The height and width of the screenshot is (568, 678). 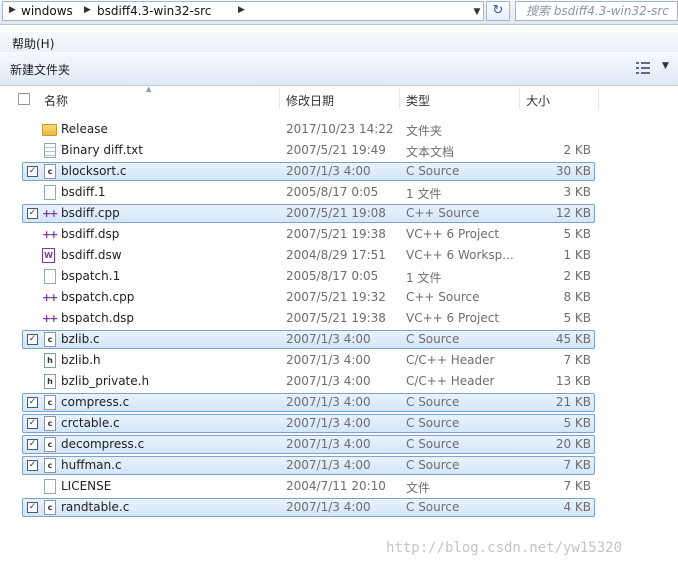 What do you see at coordinates (12, 10) in the screenshot?
I see `breadcrumb-root-arrow-icon: ▶` at bounding box center [12, 10].